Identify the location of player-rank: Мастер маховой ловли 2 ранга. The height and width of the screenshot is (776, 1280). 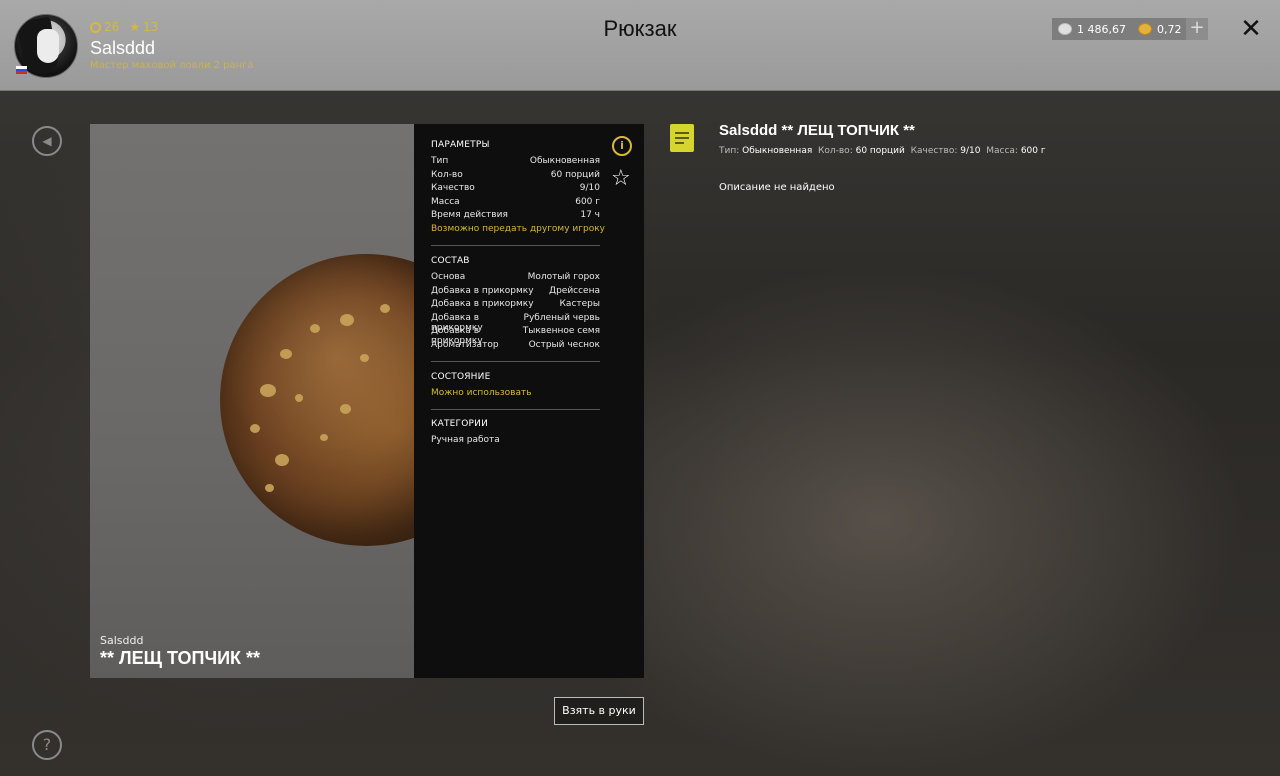
(172, 65).